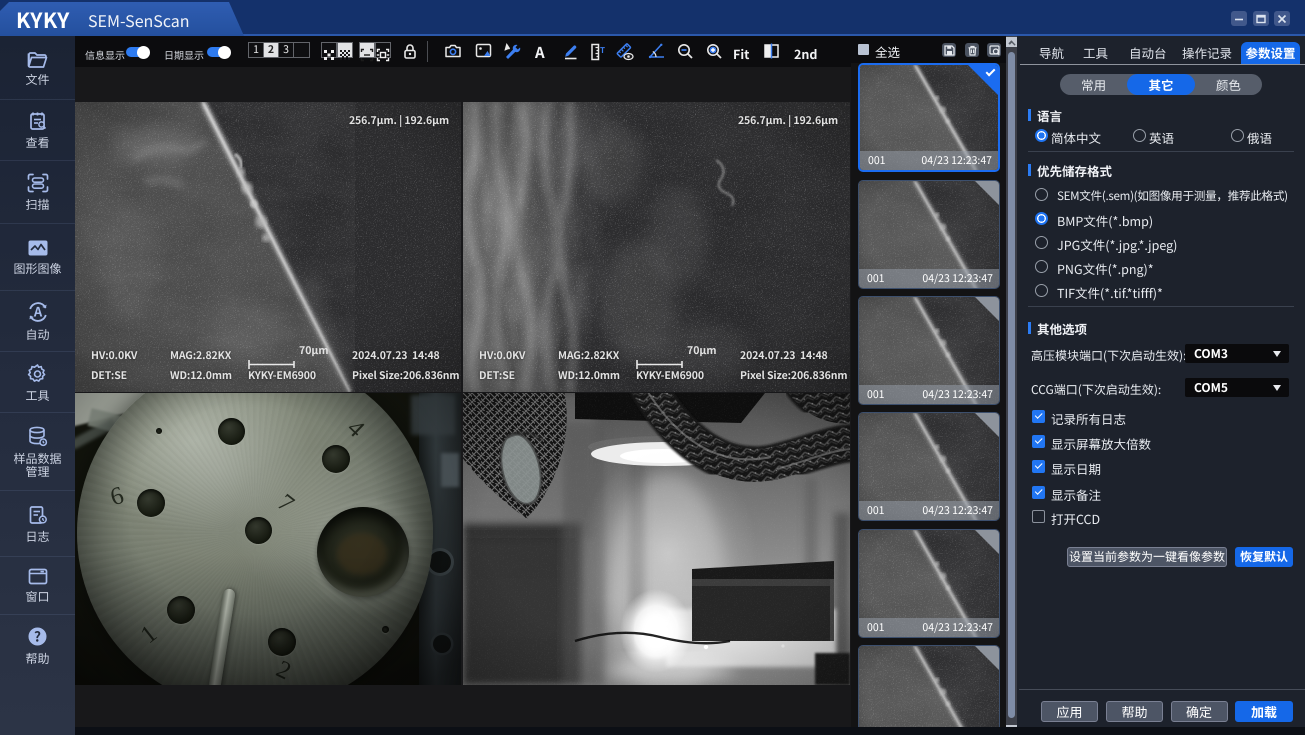 This screenshot has height=735, width=1305. Describe the element at coordinates (37, 321) in the screenshot. I see `sidebar-item-auto: A 自动` at that location.